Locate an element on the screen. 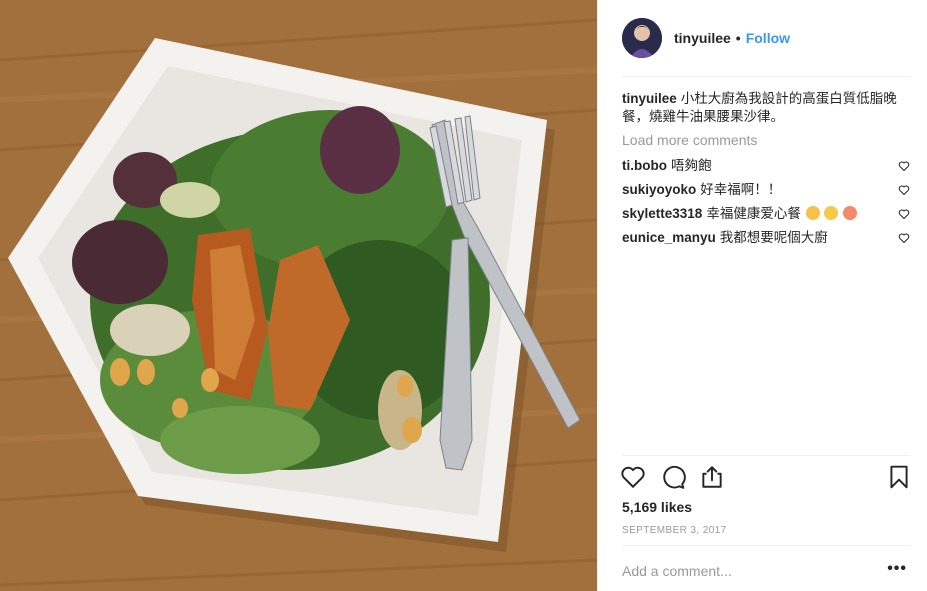  header-divider is located at coordinates (766, 76).